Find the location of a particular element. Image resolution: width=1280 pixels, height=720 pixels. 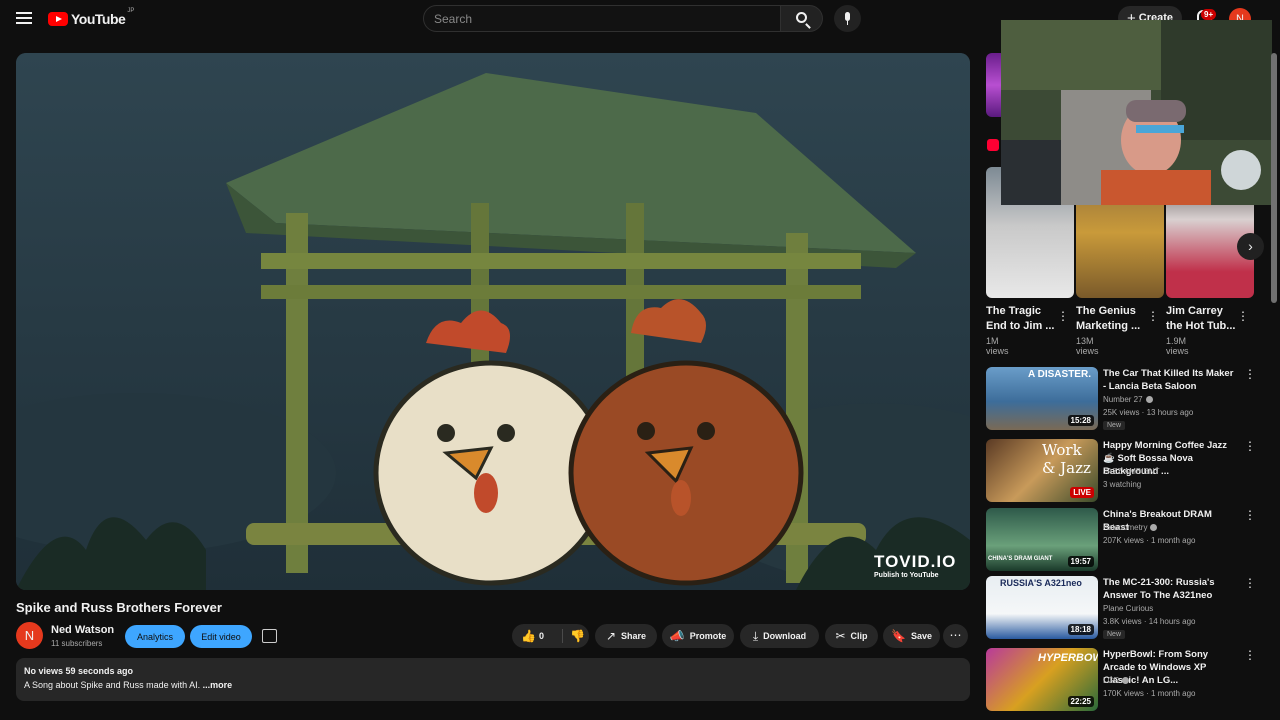

youtube-logo: YouTube JP is located at coordinates (91, 17).